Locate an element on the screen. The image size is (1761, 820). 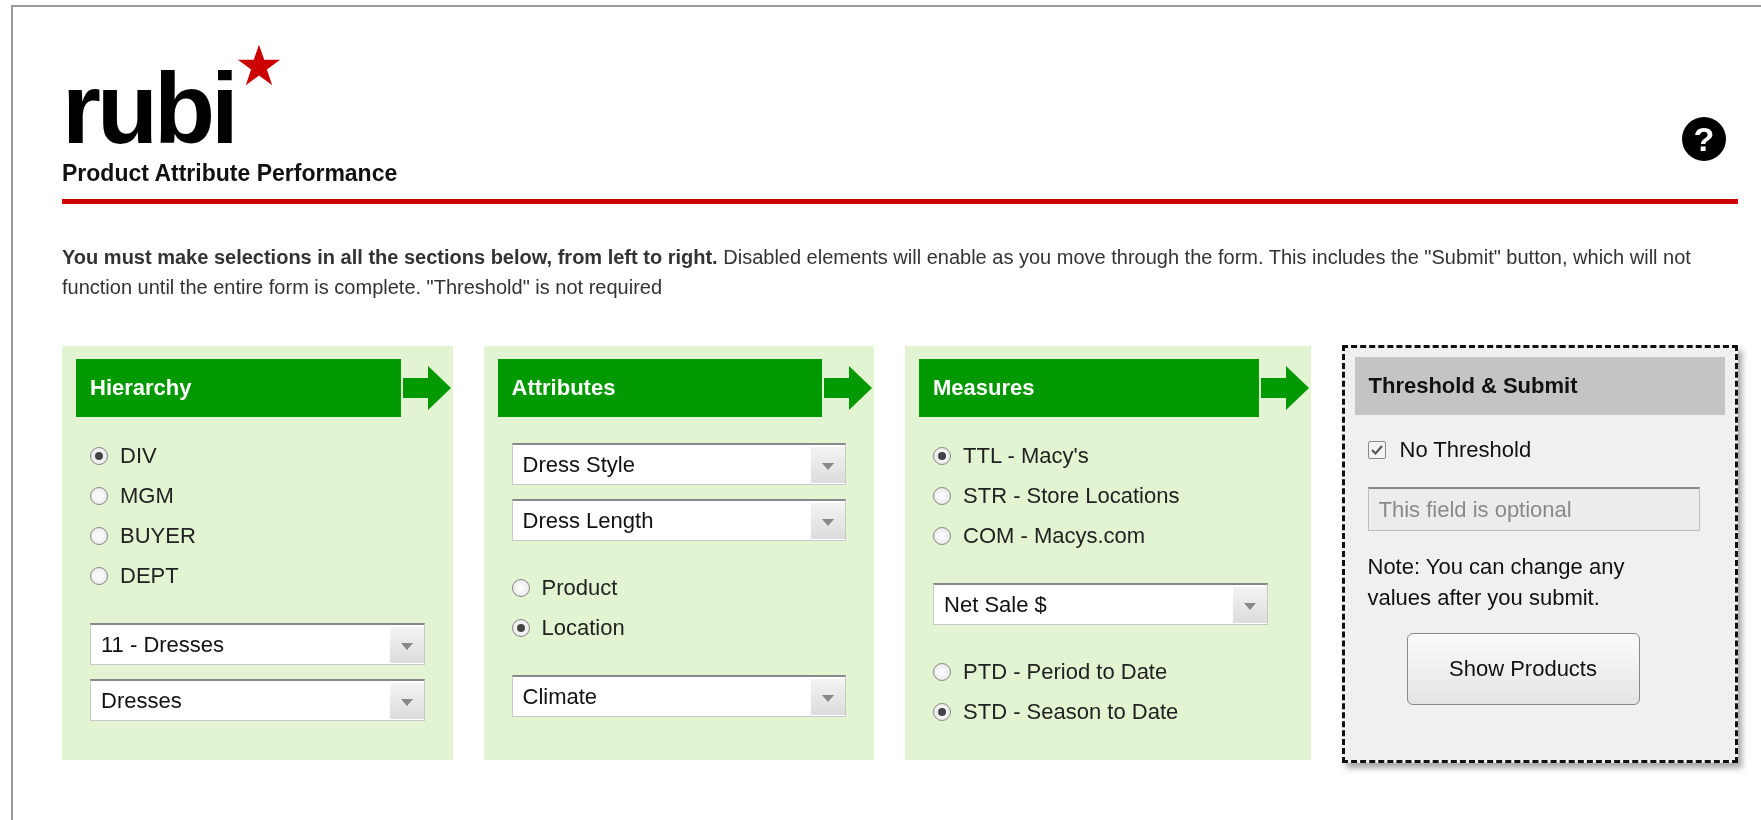
radio-label: Location is located at coordinates (583, 628).